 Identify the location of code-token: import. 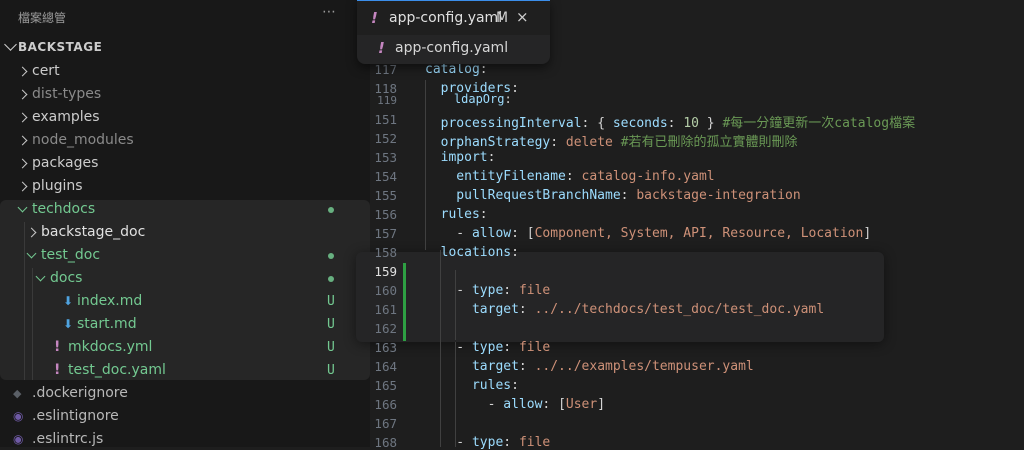
(456, 157).